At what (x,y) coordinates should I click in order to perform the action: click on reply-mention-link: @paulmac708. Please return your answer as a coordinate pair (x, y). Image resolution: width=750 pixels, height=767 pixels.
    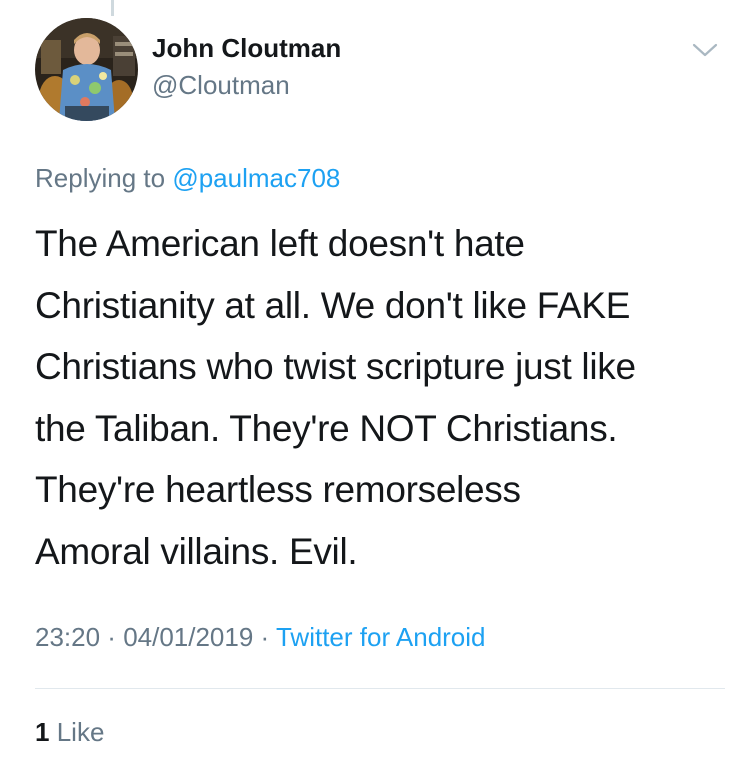
    Looking at the image, I should click on (256, 178).